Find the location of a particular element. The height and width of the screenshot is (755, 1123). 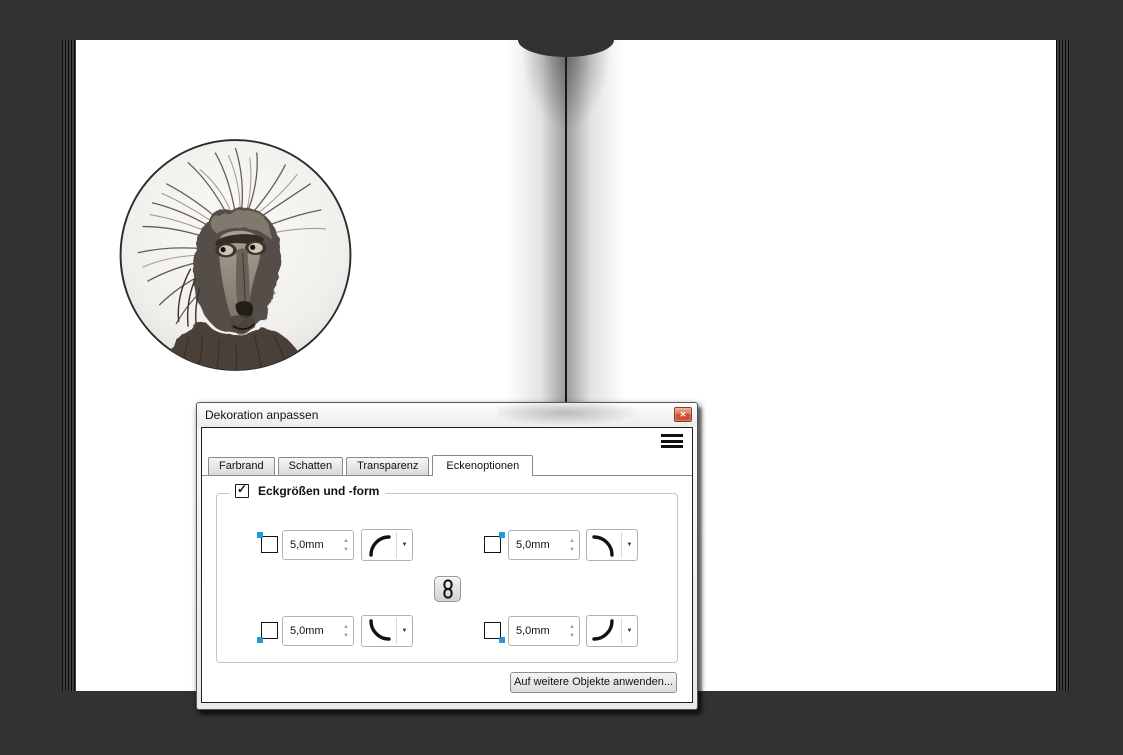

groupbox-label: Eckgrößen und -form is located at coordinates (319, 491).